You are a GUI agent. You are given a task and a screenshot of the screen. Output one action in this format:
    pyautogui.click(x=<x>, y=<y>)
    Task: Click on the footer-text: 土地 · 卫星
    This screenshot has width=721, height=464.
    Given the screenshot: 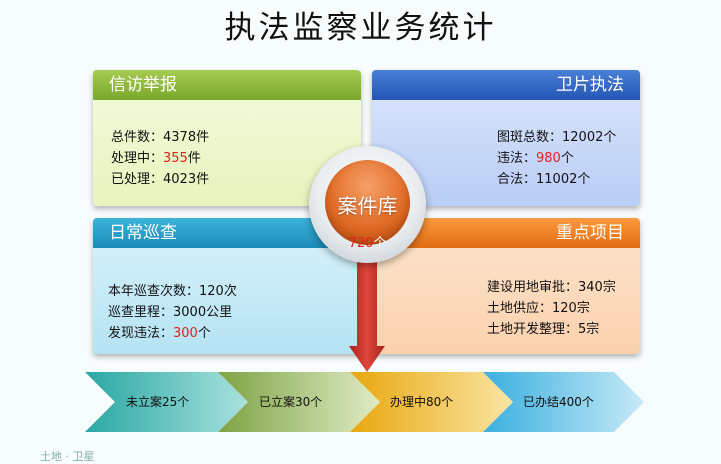 What is the action you would take?
    pyautogui.click(x=67, y=456)
    